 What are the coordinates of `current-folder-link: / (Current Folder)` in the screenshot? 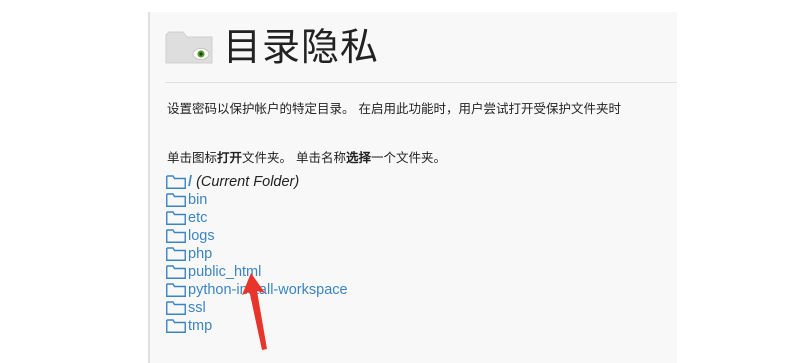 It's located at (243, 182).